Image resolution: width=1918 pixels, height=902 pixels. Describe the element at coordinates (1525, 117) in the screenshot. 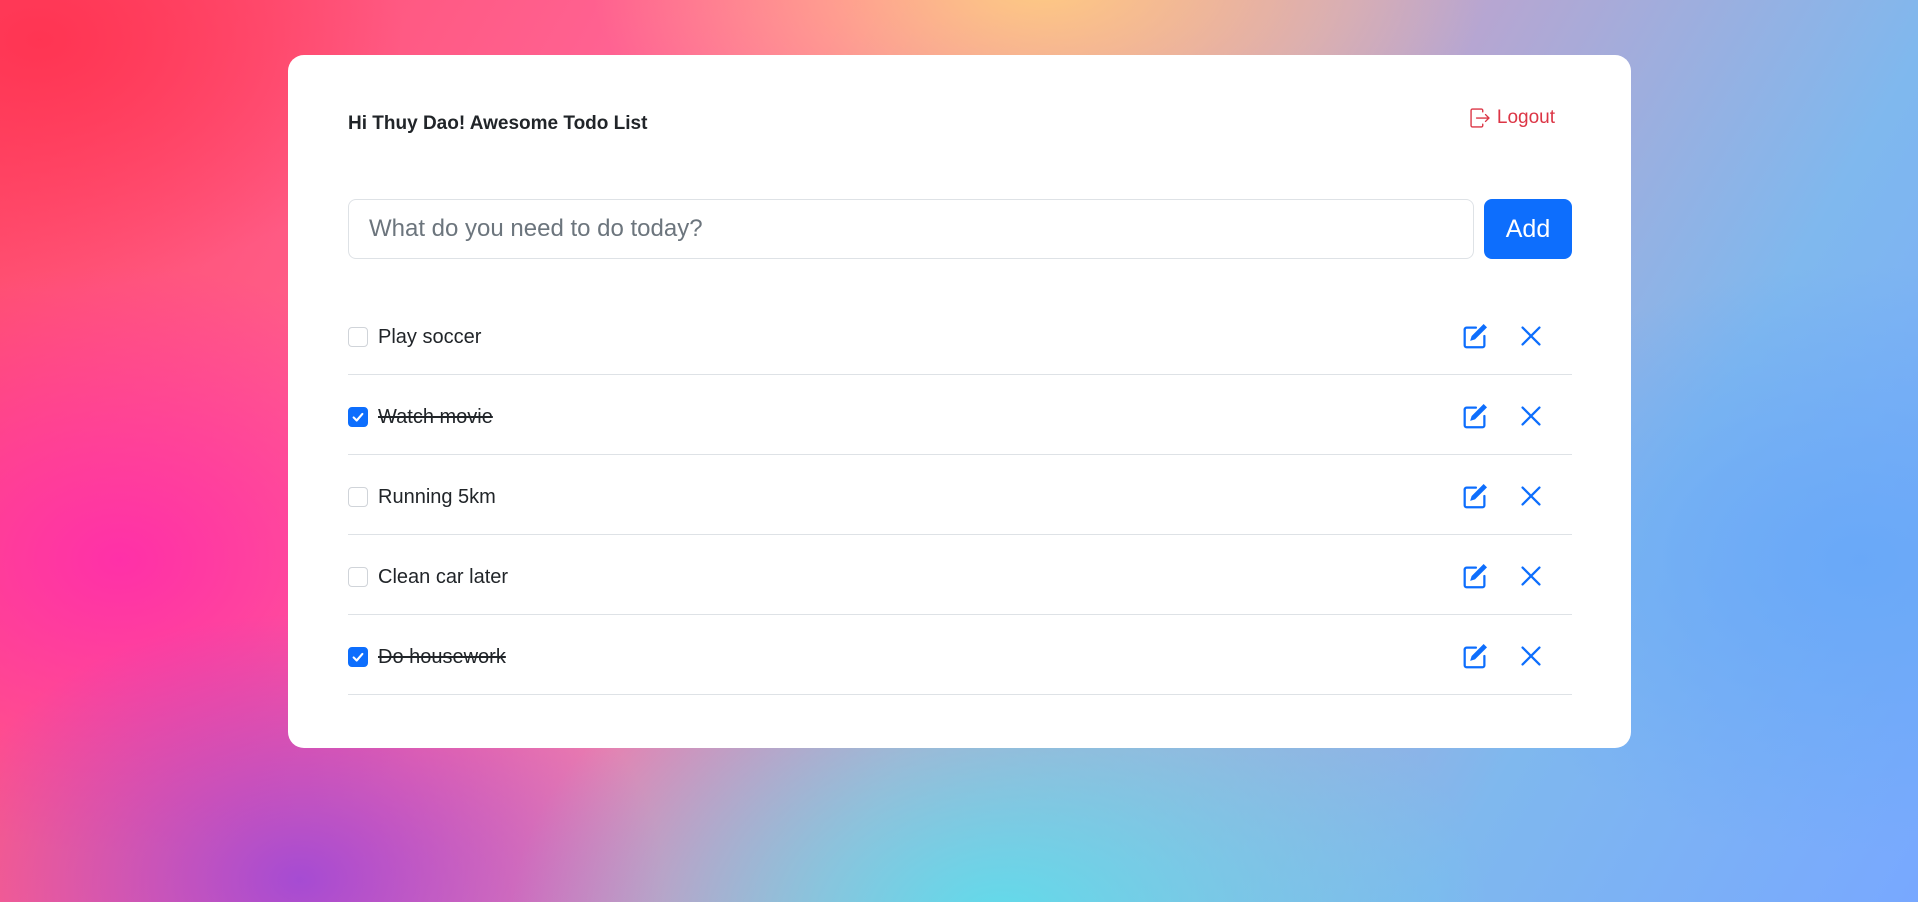

I see `logout-label: Logout` at that location.